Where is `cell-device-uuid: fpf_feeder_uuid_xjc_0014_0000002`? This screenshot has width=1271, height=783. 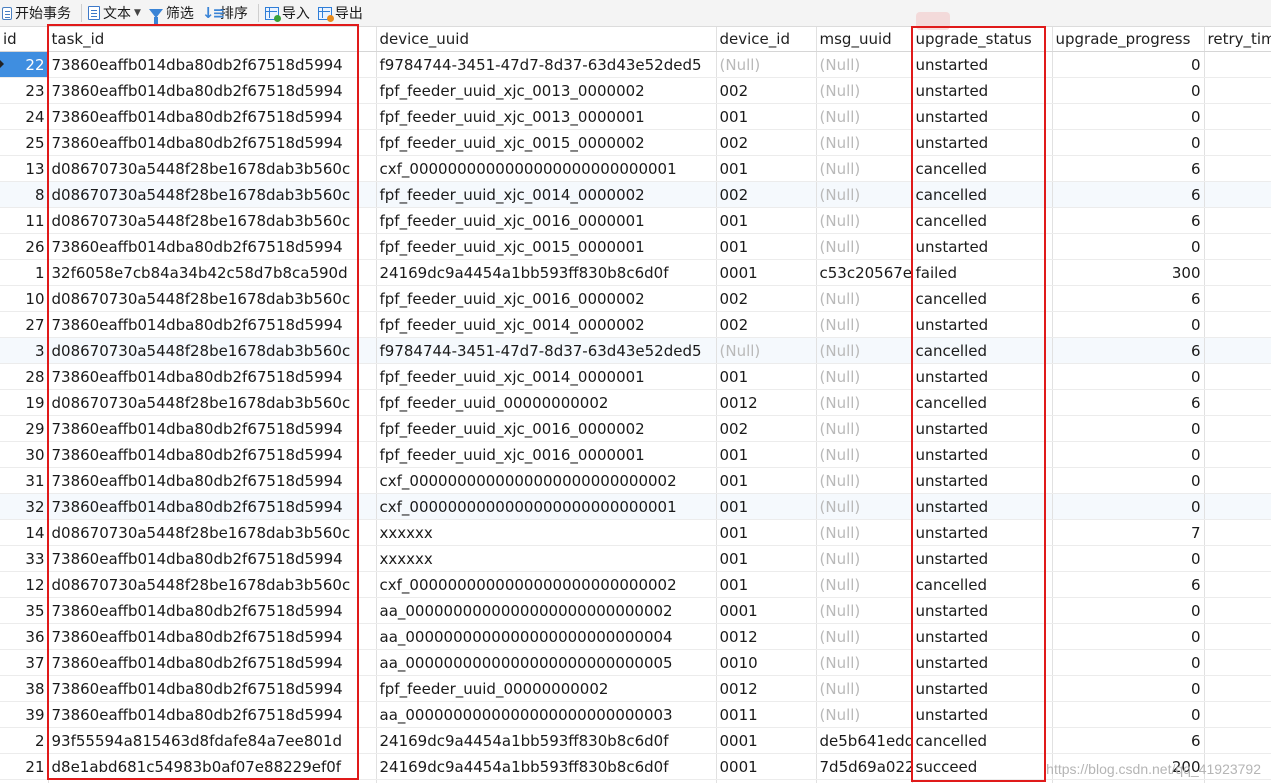 cell-device-uuid: fpf_feeder_uuid_xjc_0014_0000002 is located at coordinates (546, 194).